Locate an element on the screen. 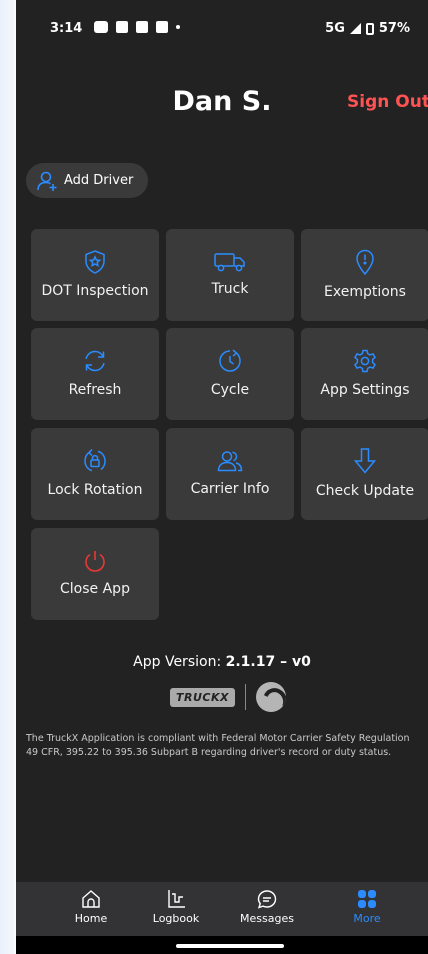 Image resolution: width=428 pixels, height=954 pixels. power-icon is located at coordinates (95, 561).